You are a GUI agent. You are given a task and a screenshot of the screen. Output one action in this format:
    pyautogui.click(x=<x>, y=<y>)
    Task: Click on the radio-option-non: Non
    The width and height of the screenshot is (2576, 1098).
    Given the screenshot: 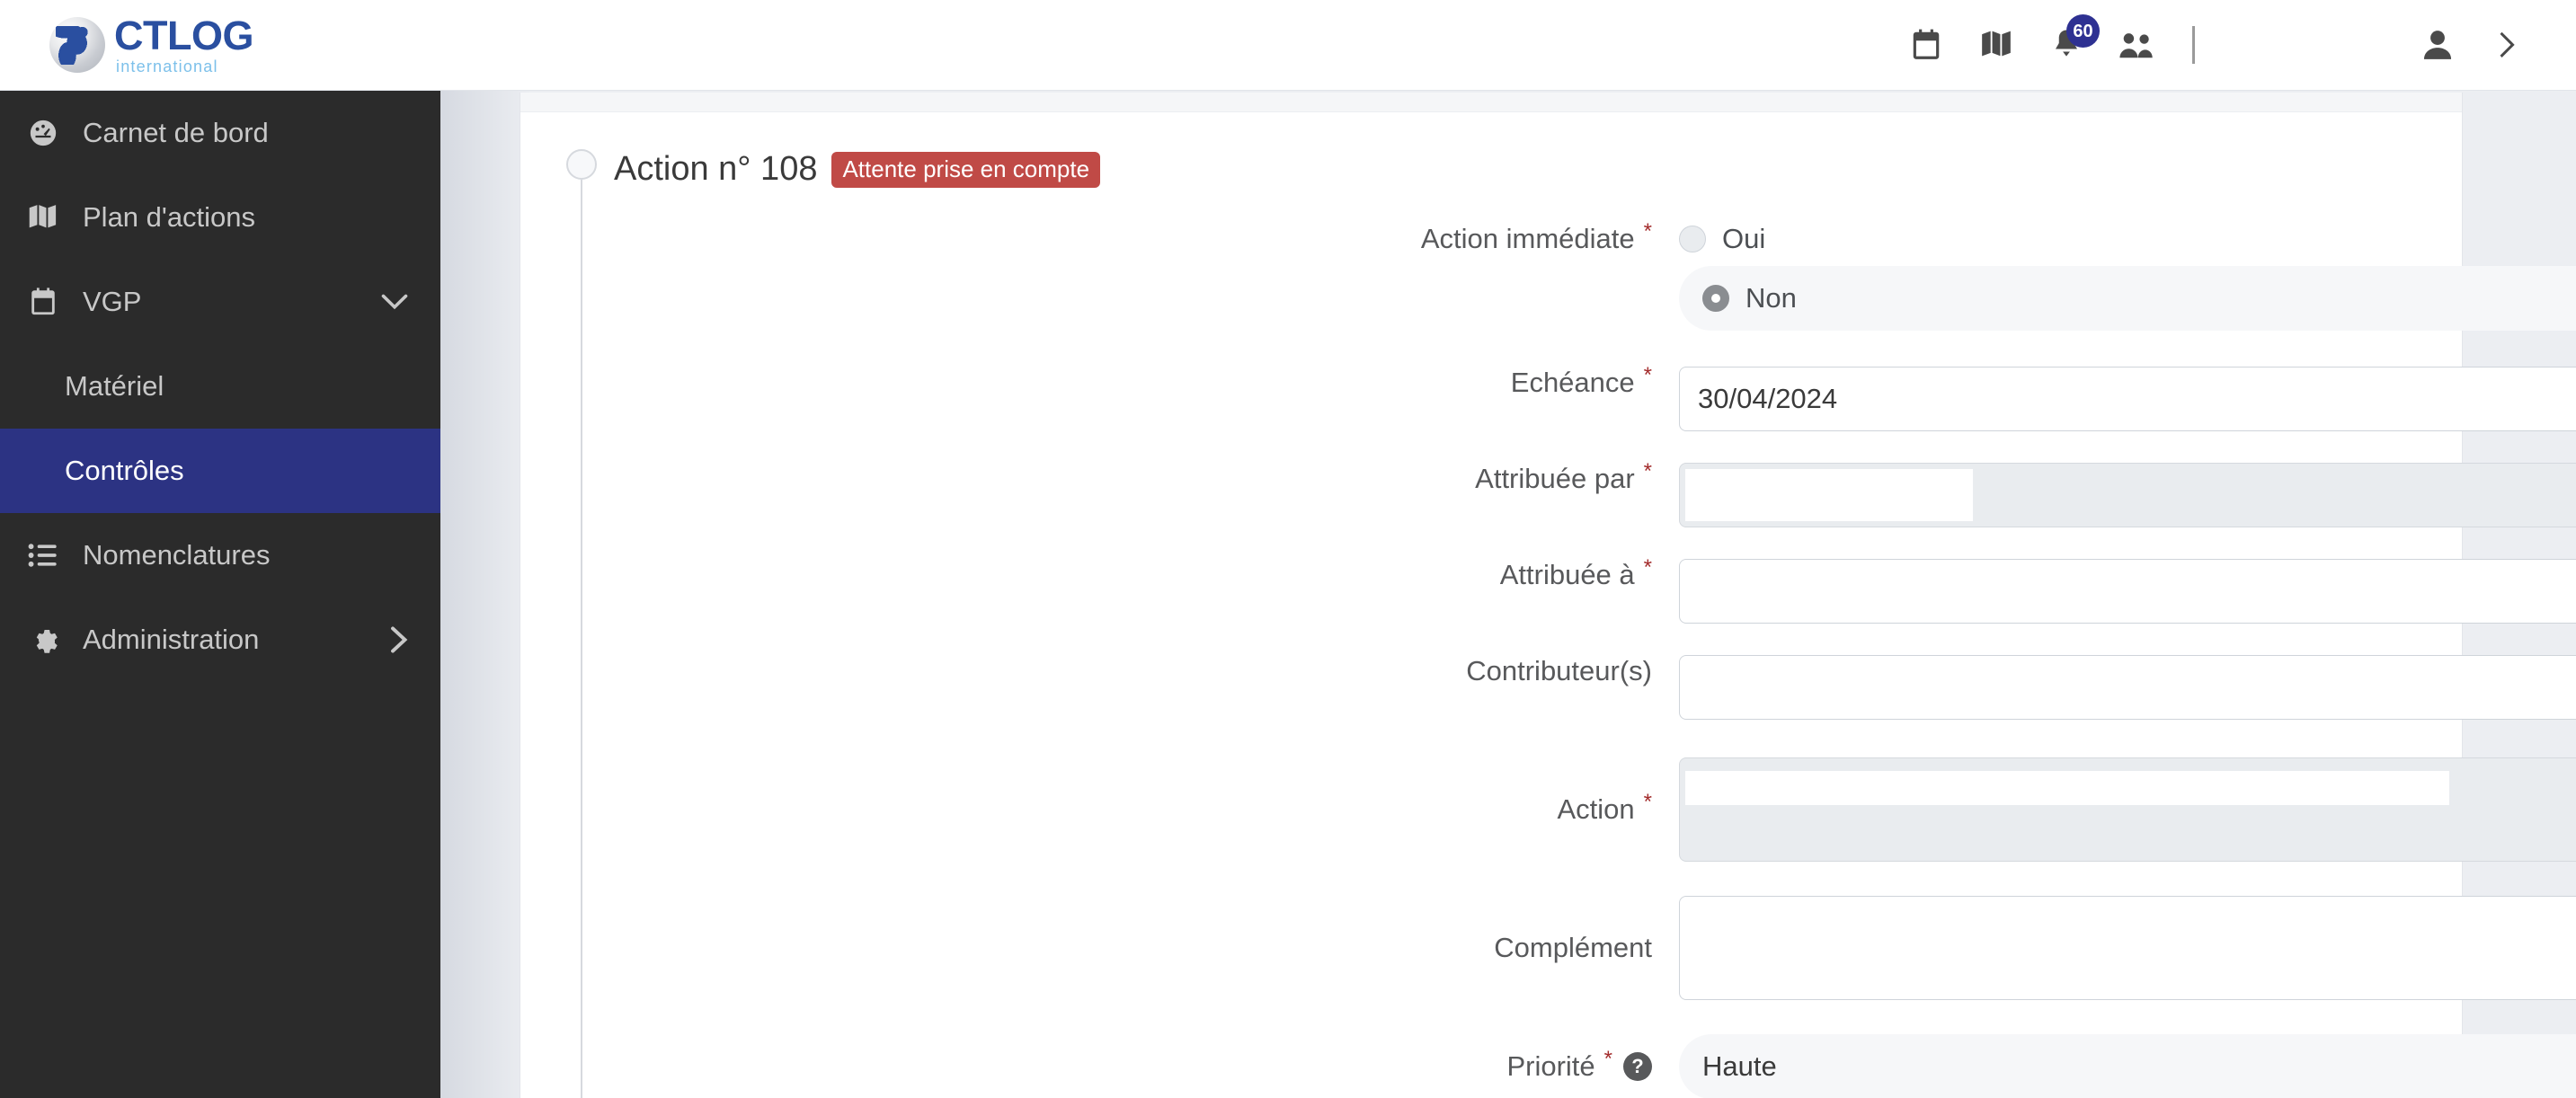 What is the action you would take?
    pyautogui.click(x=2127, y=298)
    